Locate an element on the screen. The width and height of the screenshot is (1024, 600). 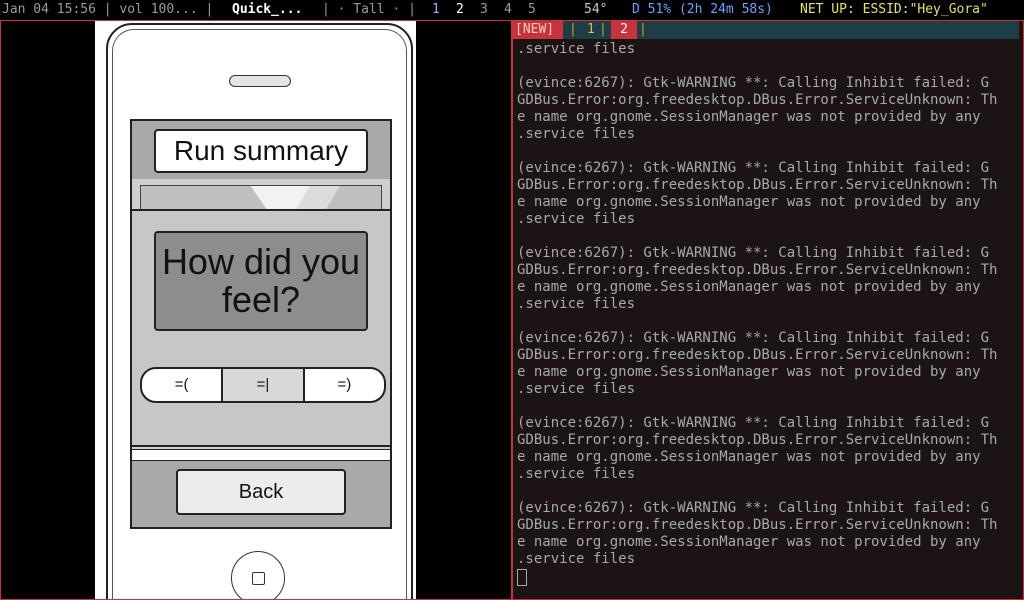
summary-title: Run summary is located at coordinates (261, 151).